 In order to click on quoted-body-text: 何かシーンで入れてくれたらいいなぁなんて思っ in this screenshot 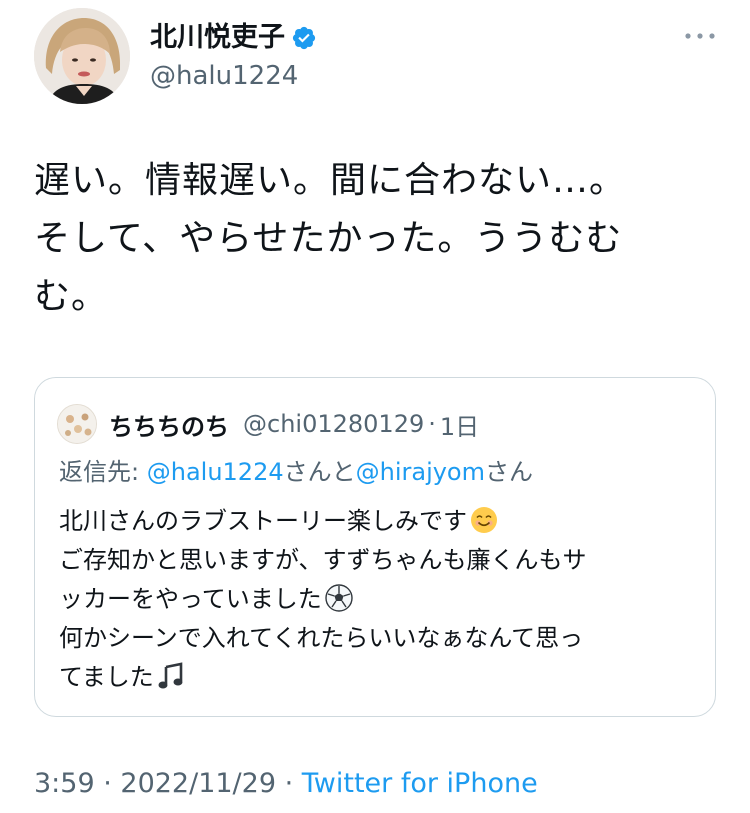, I will do `click(321, 638)`.